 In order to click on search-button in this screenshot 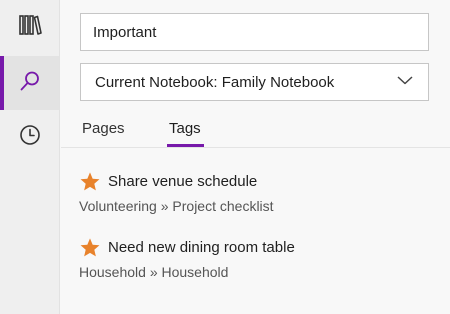, I will do `click(29, 83)`.